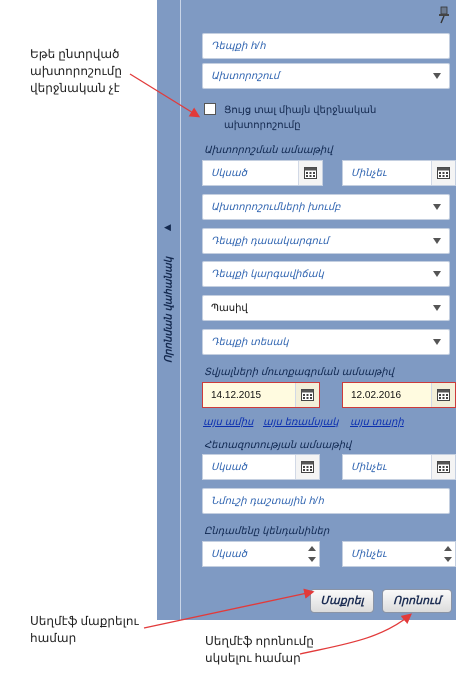 This screenshot has height=686, width=456. What do you see at coordinates (355, 634) in the screenshot?
I see `arrow-to-search-button` at bounding box center [355, 634].